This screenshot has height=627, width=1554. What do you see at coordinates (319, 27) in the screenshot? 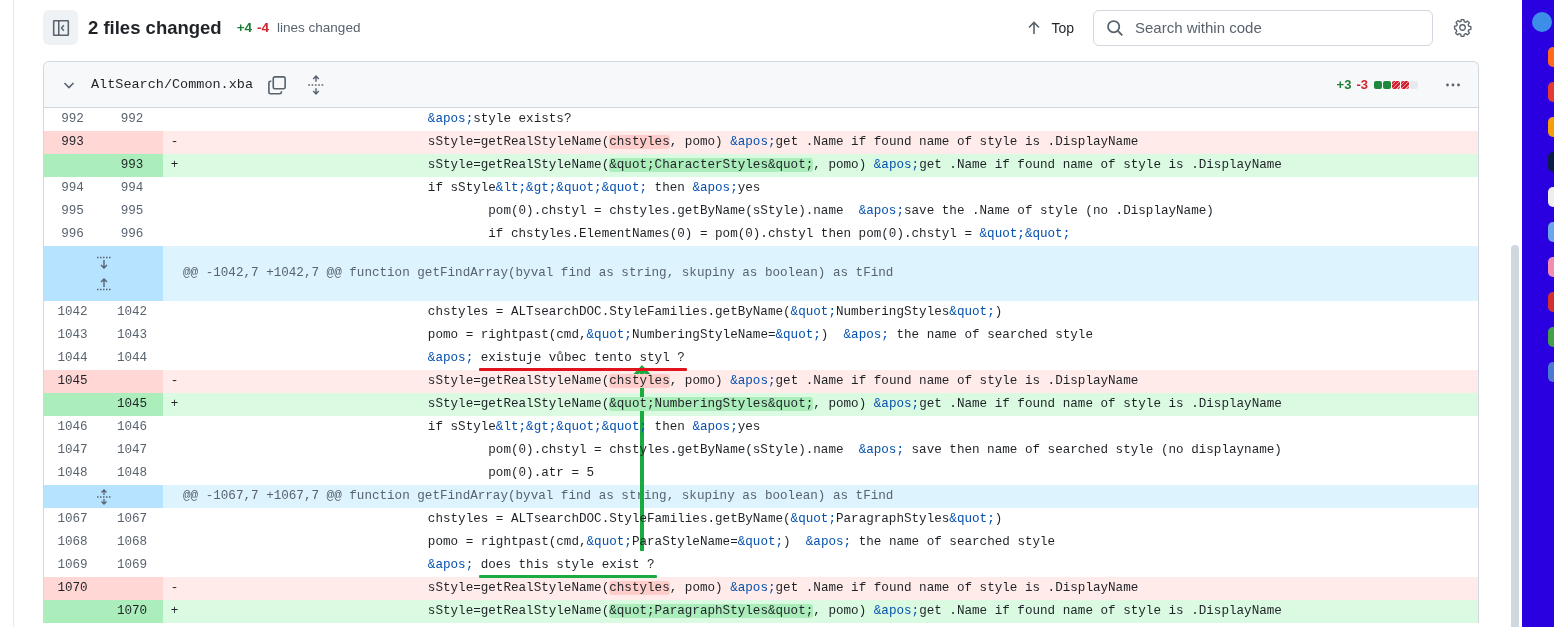
I see `lines-changed-label: lines changed` at bounding box center [319, 27].